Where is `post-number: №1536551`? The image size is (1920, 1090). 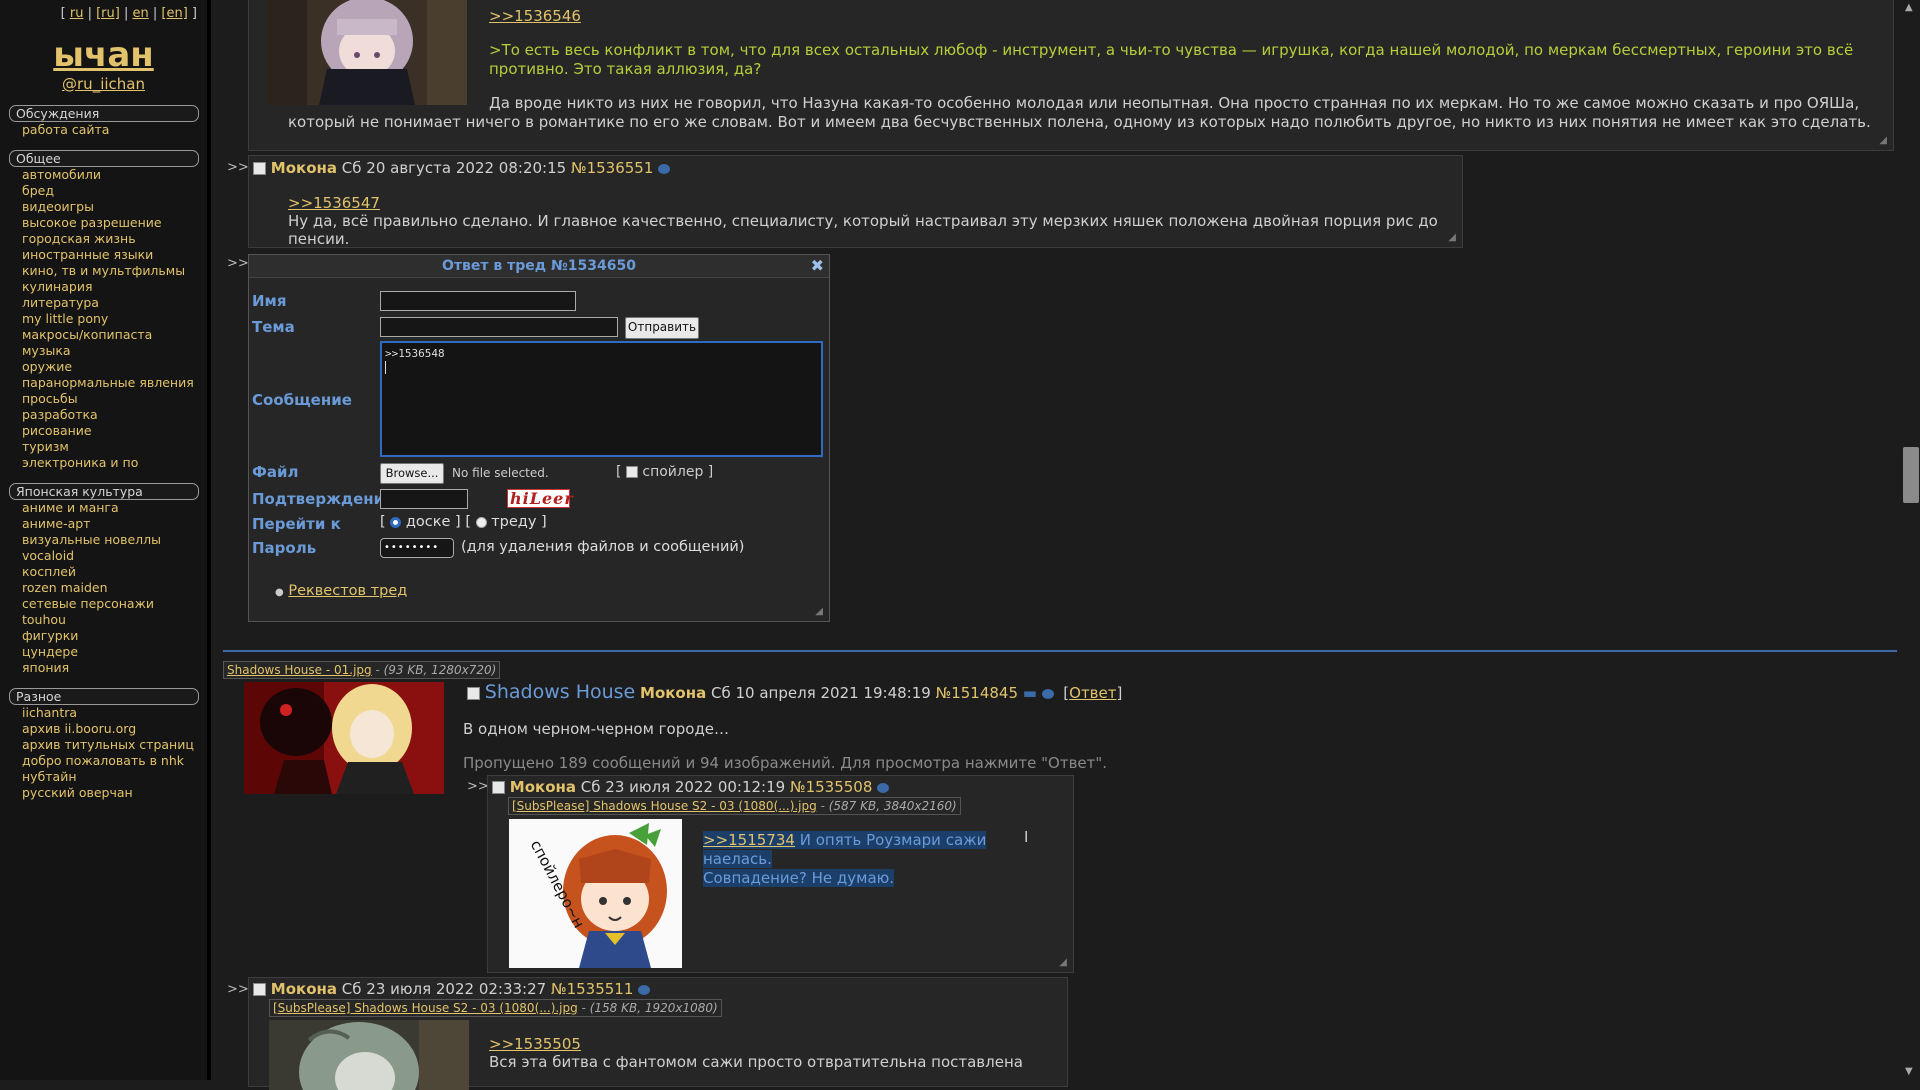
post-number: №1536551 is located at coordinates (612, 168).